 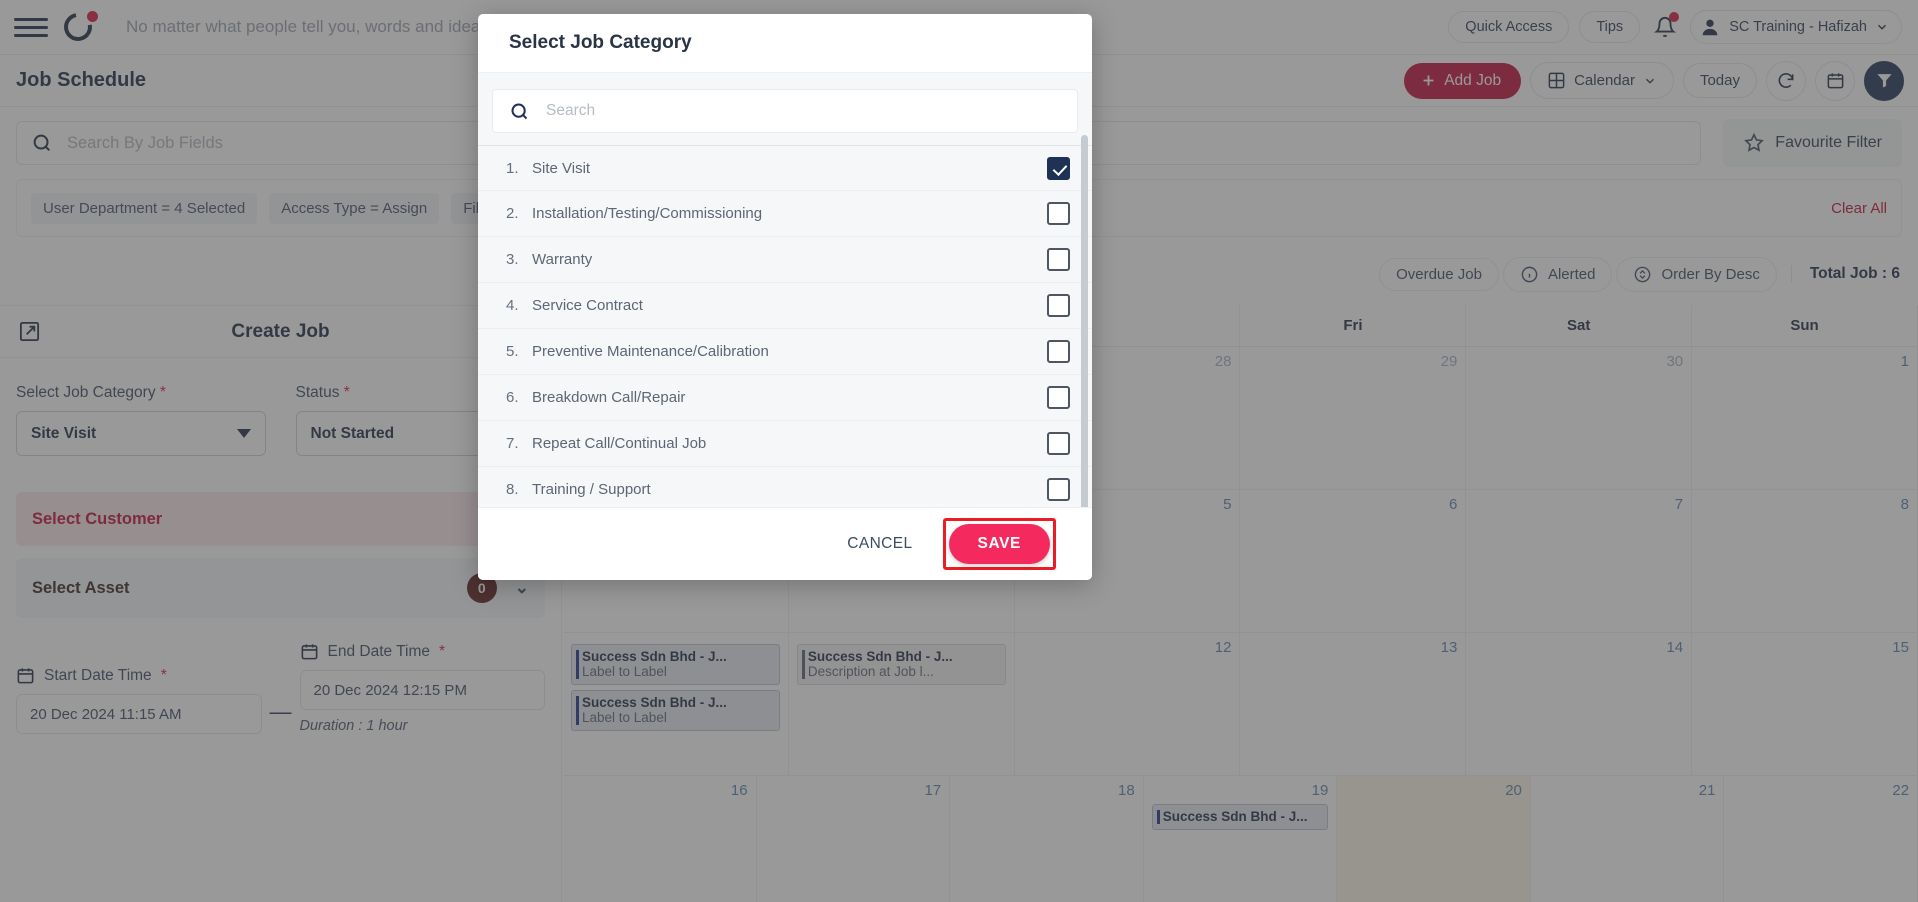 I want to click on save-button-highlight: SAVE, so click(x=999, y=544).